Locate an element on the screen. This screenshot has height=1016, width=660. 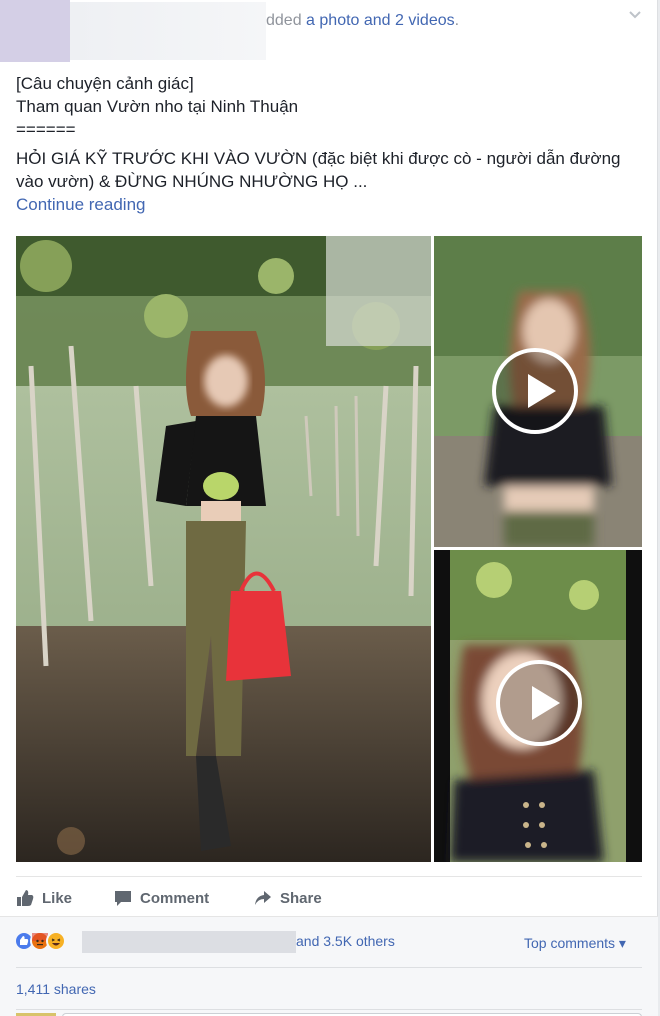
continue-reading-link: Continue reading is located at coordinates (326, 204).